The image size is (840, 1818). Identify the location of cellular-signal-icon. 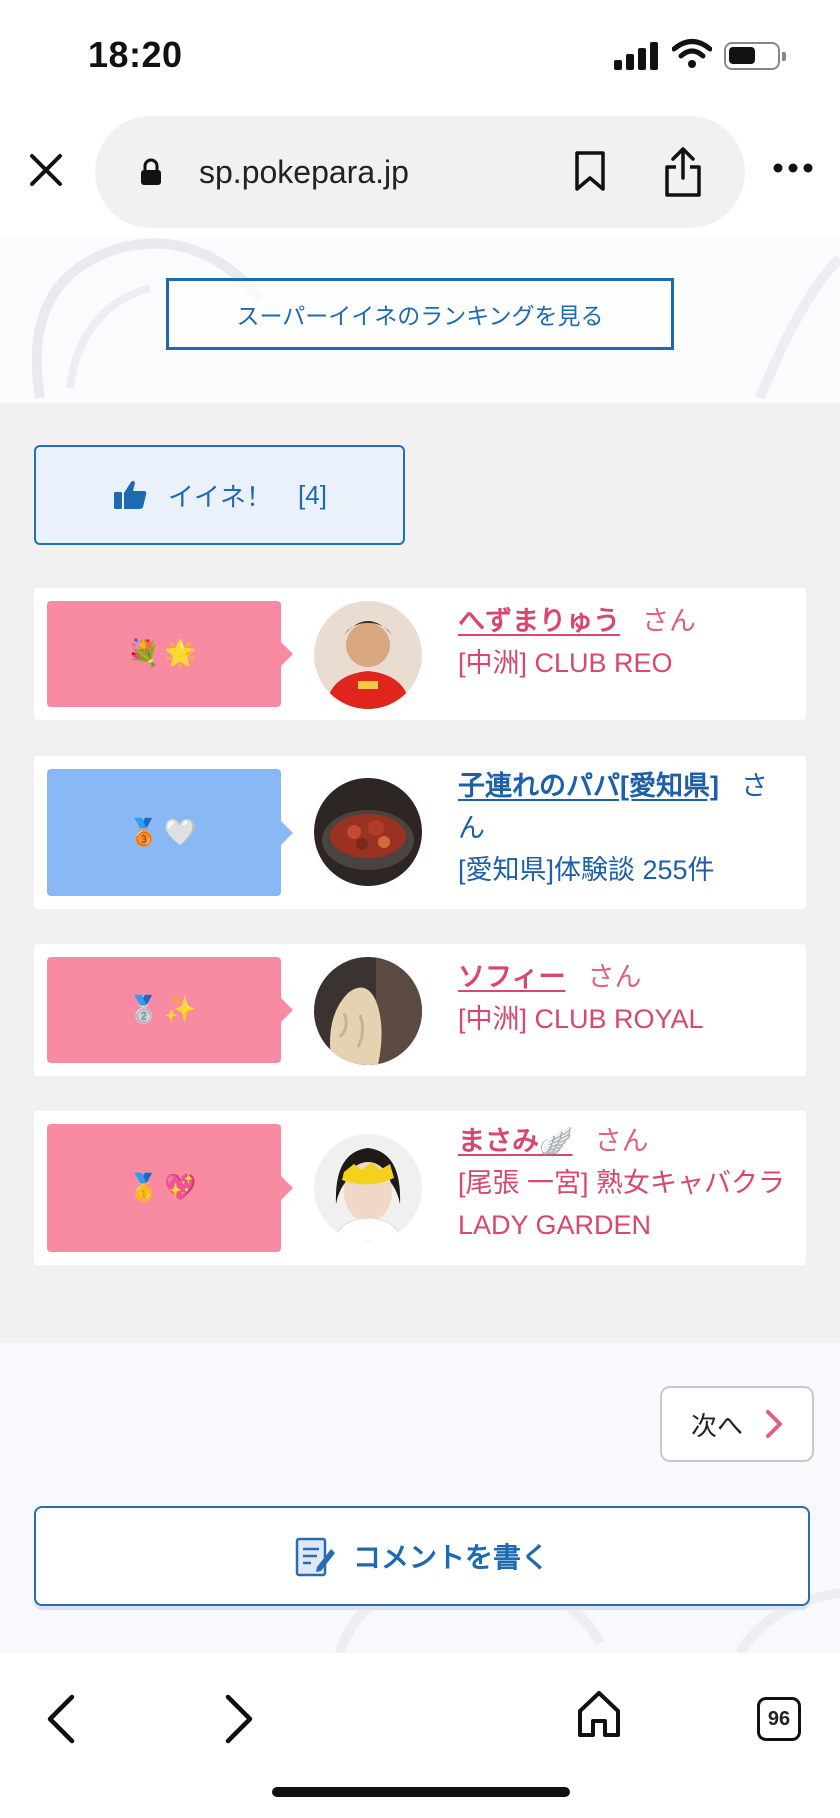
(636, 55).